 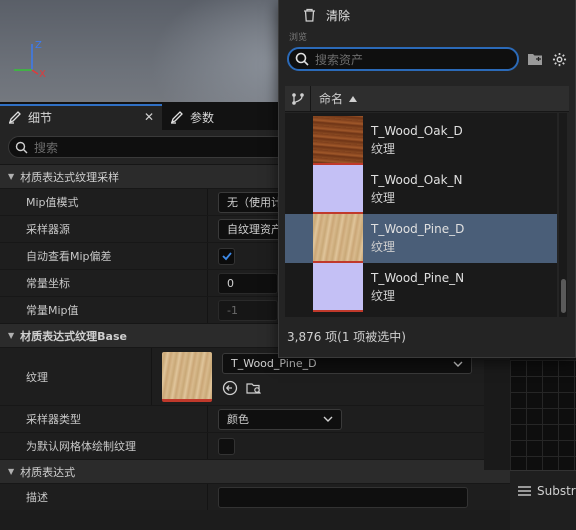 What do you see at coordinates (254, 229) in the screenshot?
I see `sampler-source-value: 自纹理资产` at bounding box center [254, 229].